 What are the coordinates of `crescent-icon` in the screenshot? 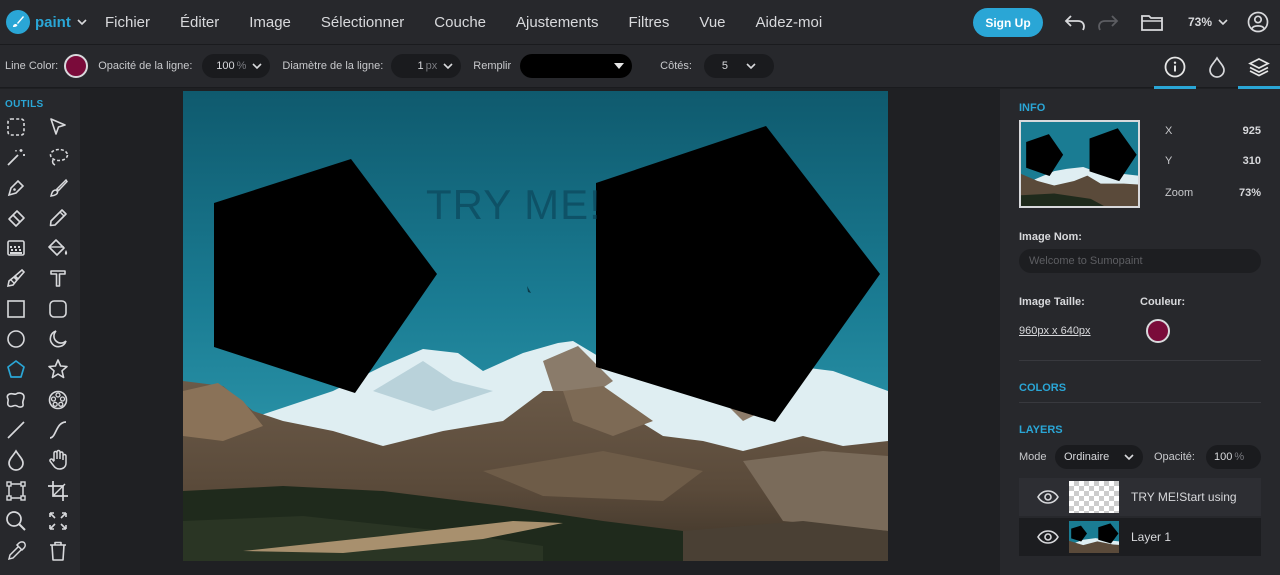 It's located at (58, 339).